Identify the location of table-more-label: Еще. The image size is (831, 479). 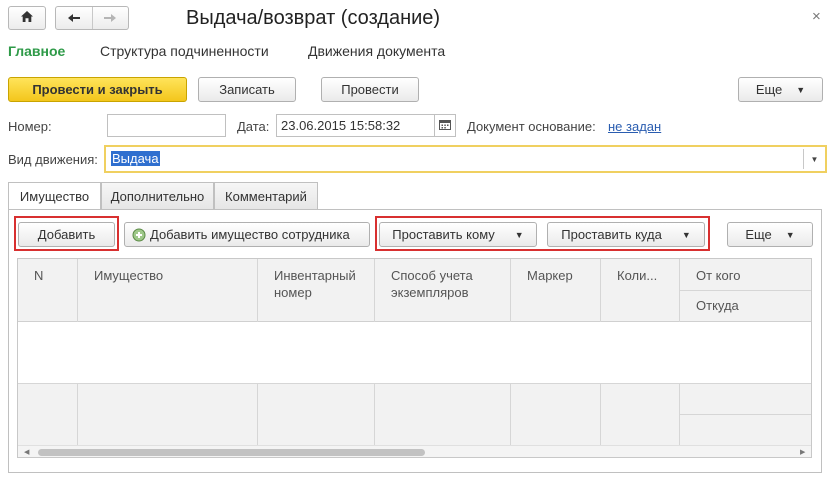
(758, 234).